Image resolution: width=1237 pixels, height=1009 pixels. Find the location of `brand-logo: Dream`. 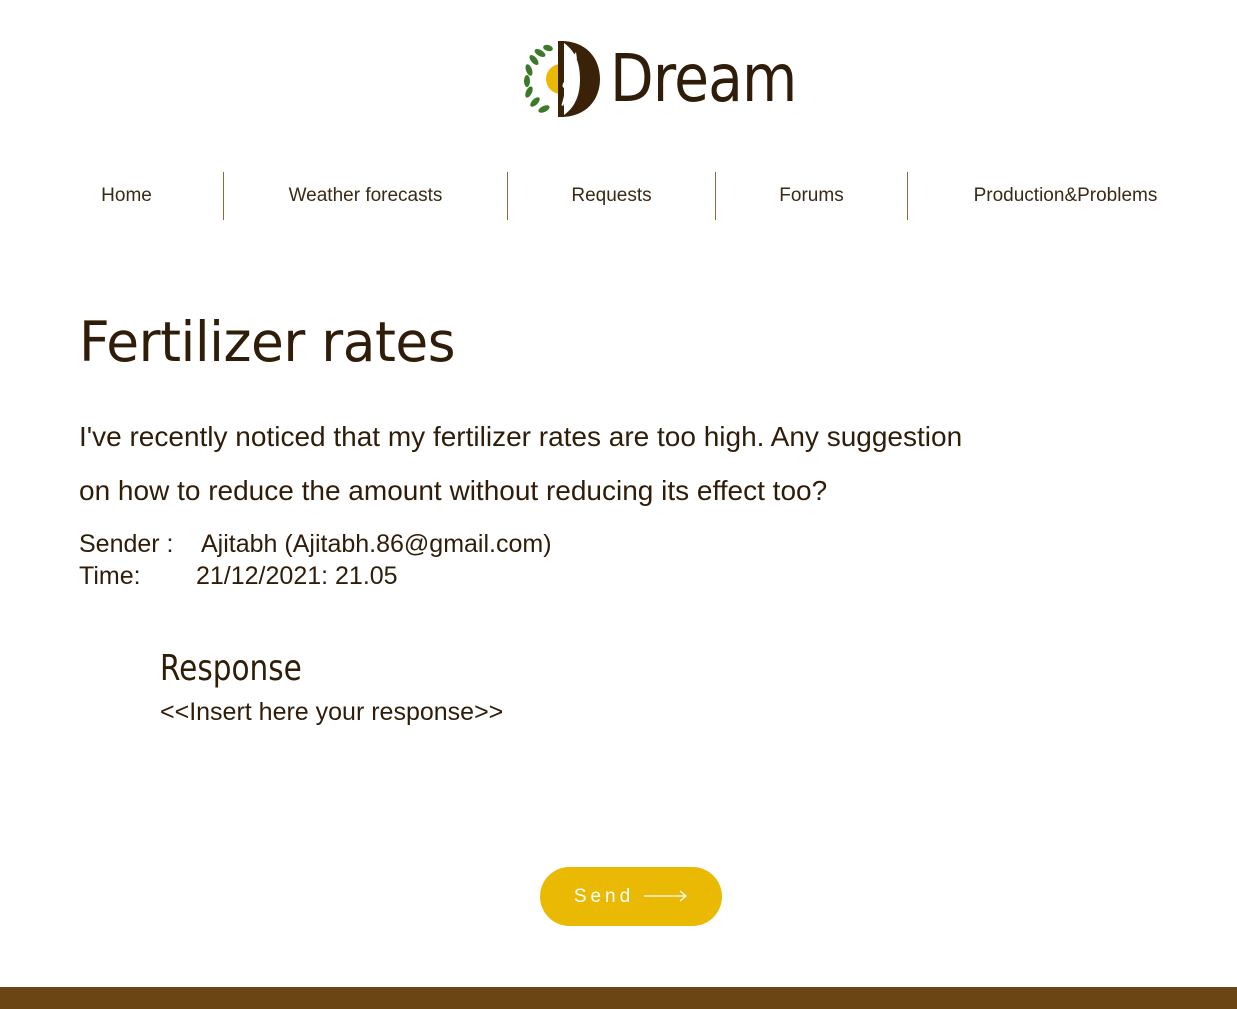

brand-logo: Dream is located at coordinates (673, 79).